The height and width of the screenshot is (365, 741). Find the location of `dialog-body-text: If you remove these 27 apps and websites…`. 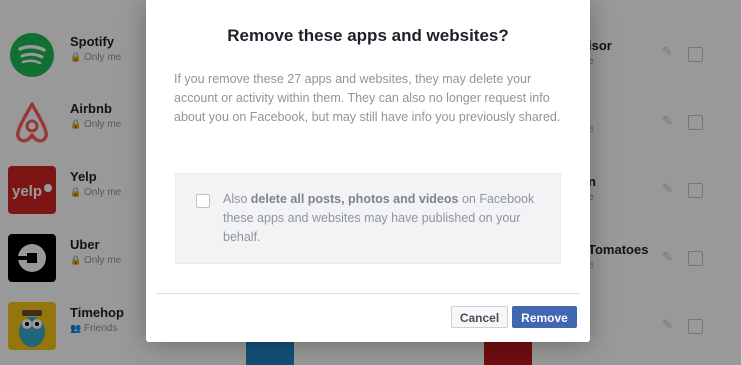

dialog-body-text: If you remove these 27 apps and websites… is located at coordinates (367, 98).